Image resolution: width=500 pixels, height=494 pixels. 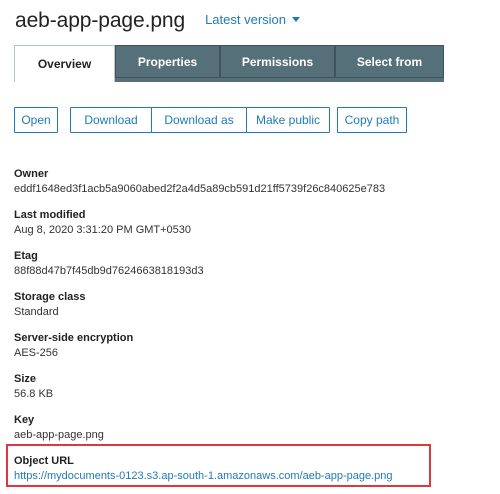 What do you see at coordinates (31, 174) in the screenshot?
I see `owner-label: Owner` at bounding box center [31, 174].